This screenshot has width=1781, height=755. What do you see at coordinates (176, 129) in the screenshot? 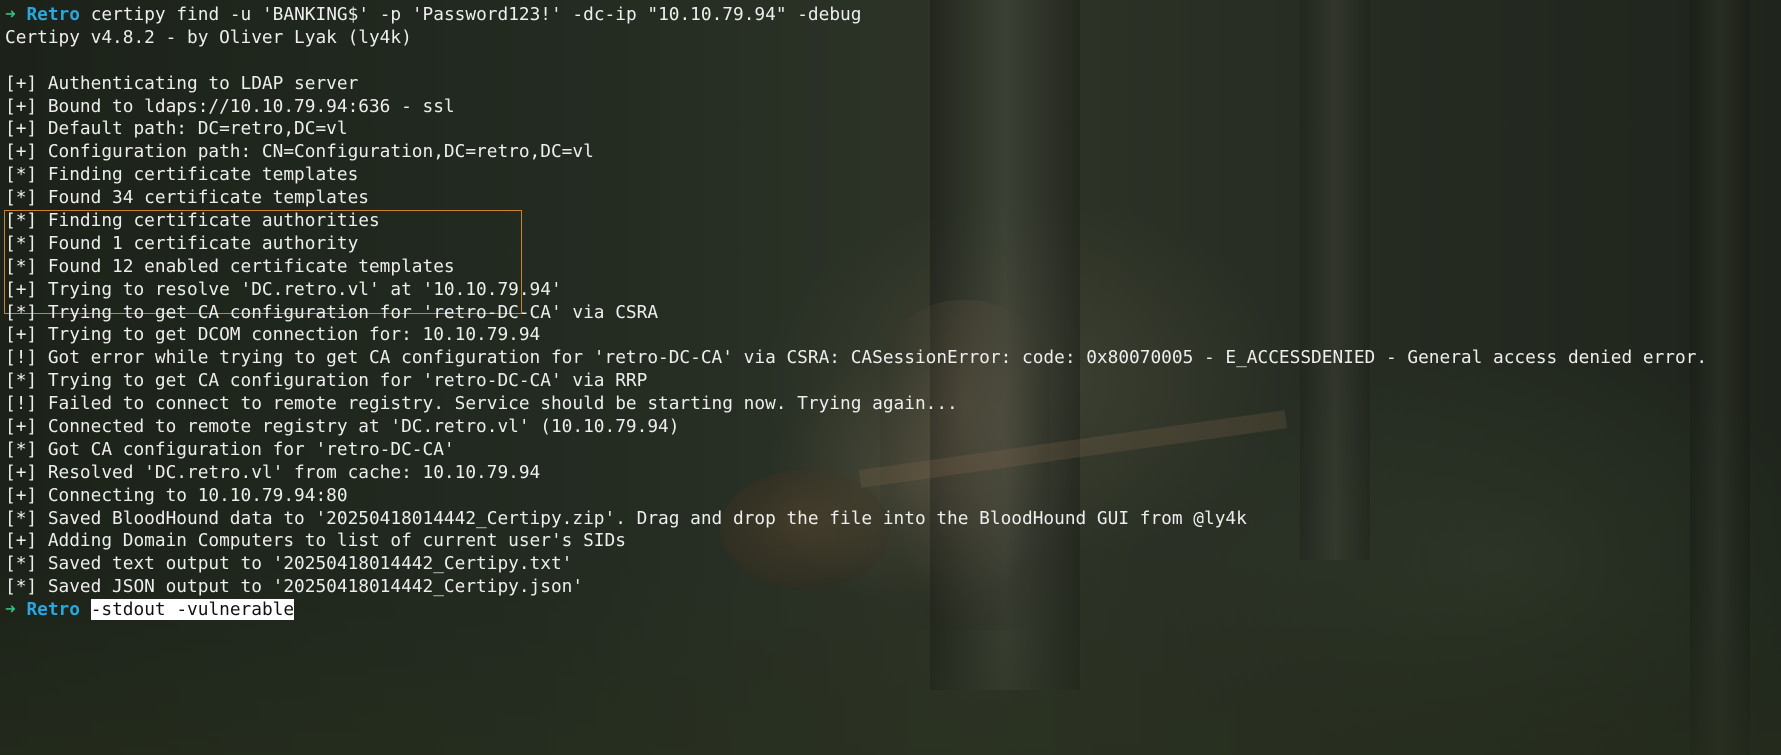
I see `output-line: [+] Default path: DC=retro,DC=vl` at bounding box center [176, 129].